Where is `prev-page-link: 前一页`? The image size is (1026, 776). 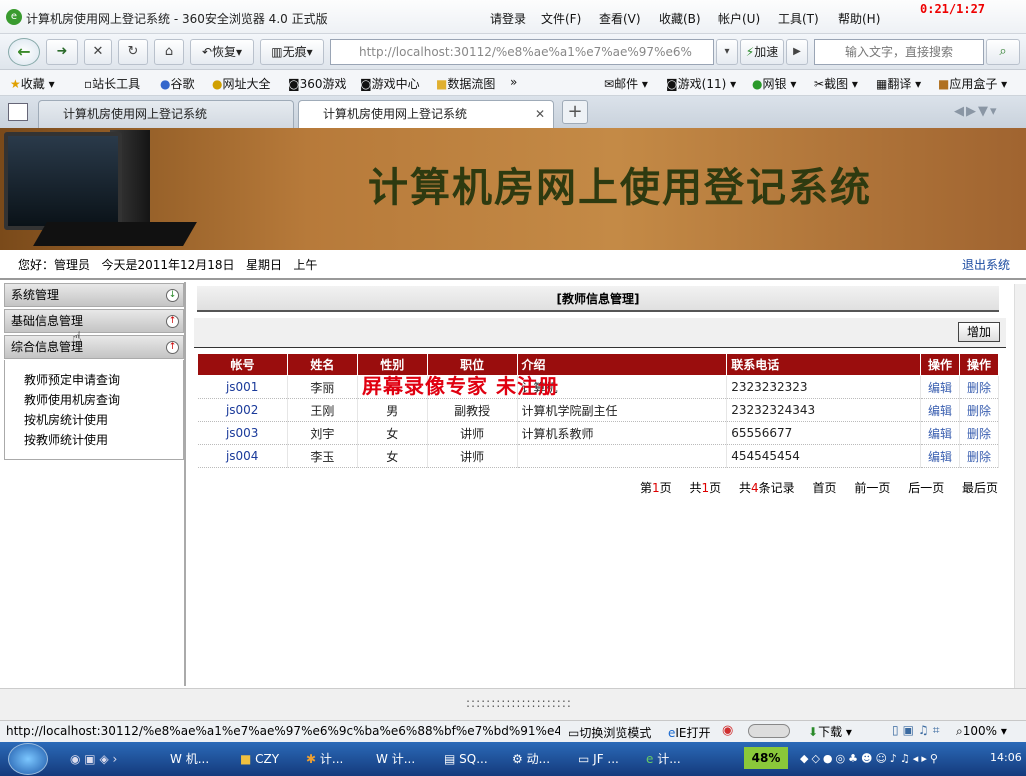 prev-page-link: 前一页 is located at coordinates (872, 488).